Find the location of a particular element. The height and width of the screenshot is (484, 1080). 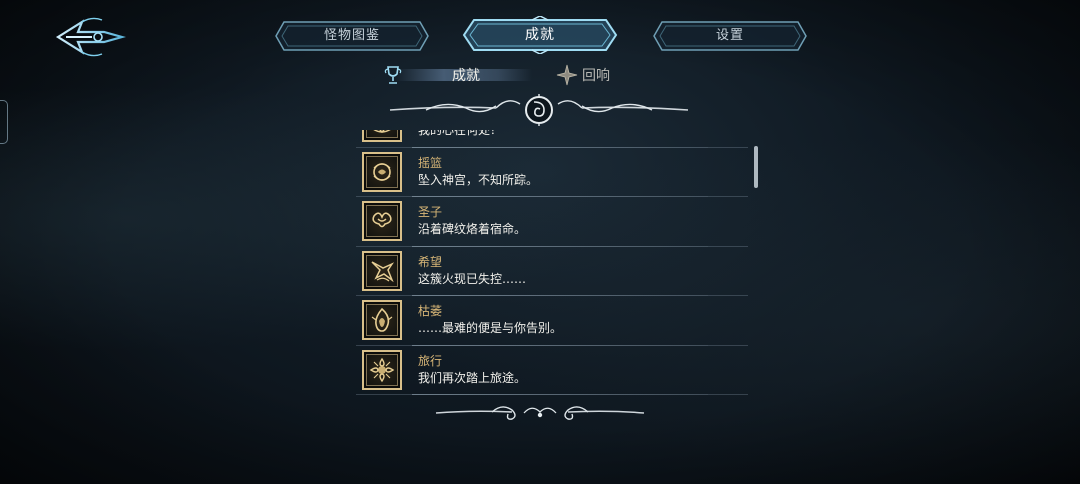

tab-monster-label: 怪物图鉴 is located at coordinates (351, 35).